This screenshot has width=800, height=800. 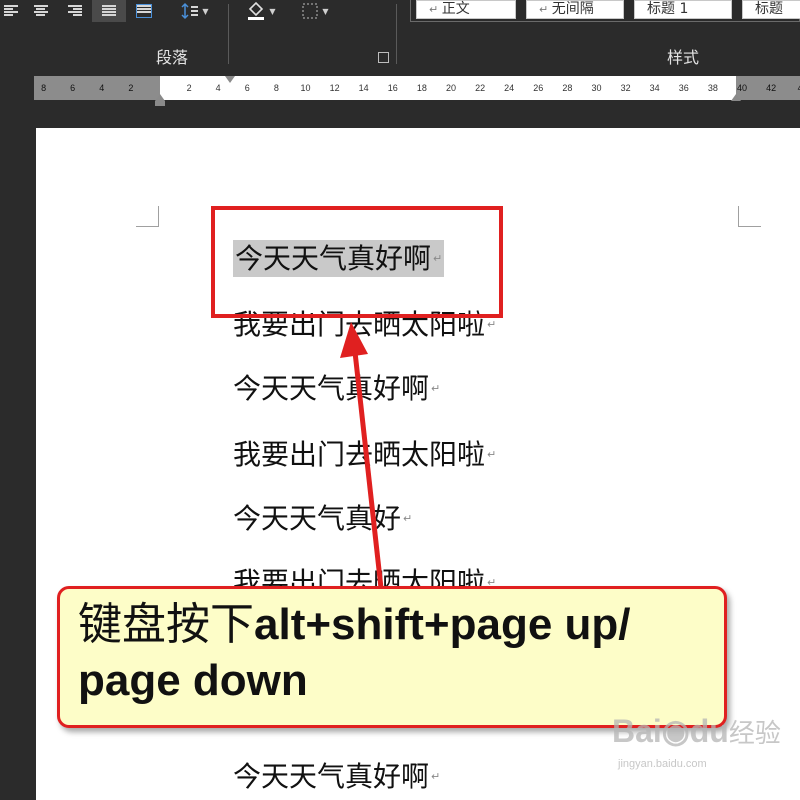 I want to click on ruler-tick-label: 16, so click(x=392, y=88).